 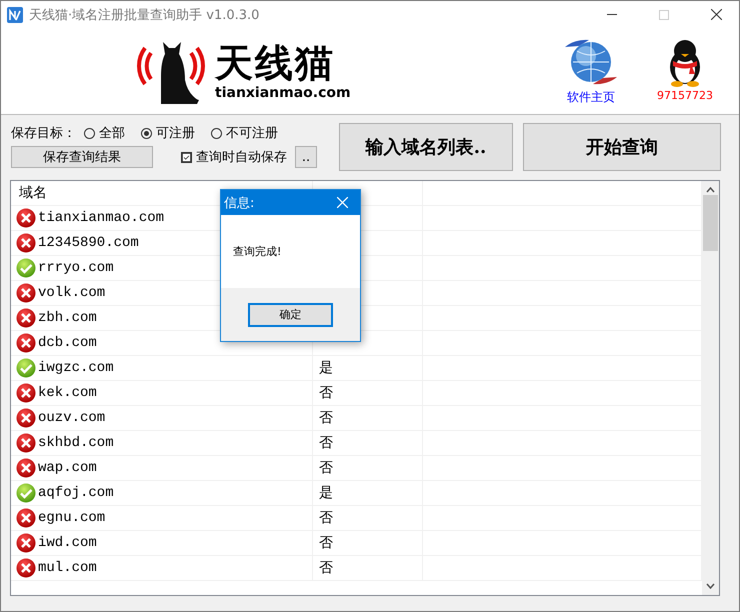 What do you see at coordinates (88, 243) in the screenshot?
I see `domain-cell: 12345890.com` at bounding box center [88, 243].